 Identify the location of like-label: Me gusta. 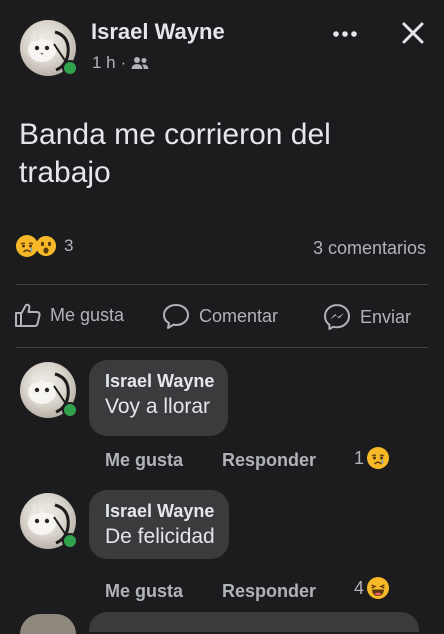
(87, 314).